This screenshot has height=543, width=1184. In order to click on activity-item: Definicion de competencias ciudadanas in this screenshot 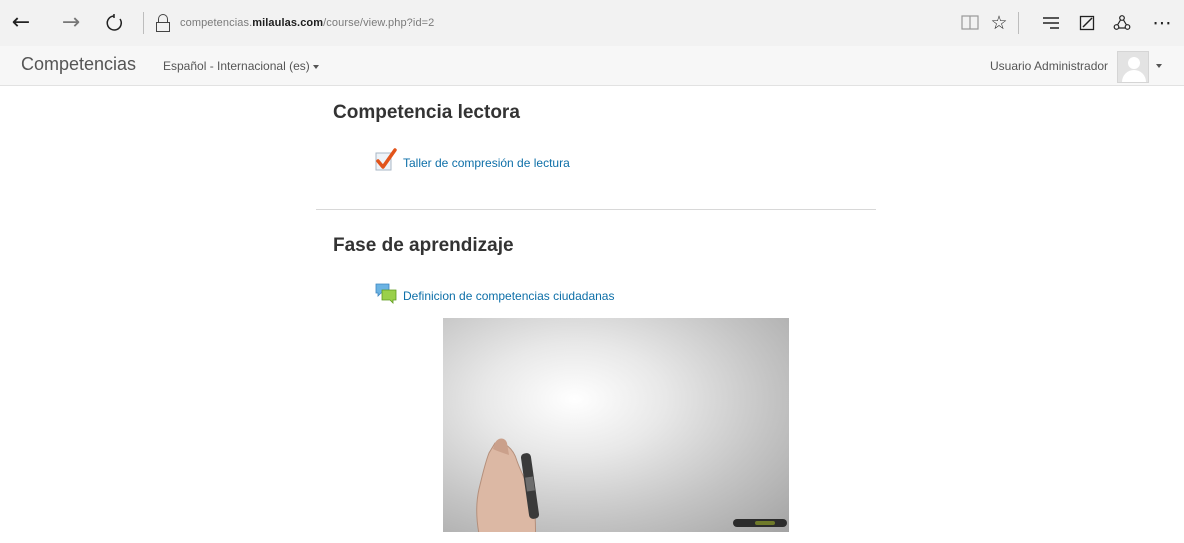, I will do `click(494, 295)`.